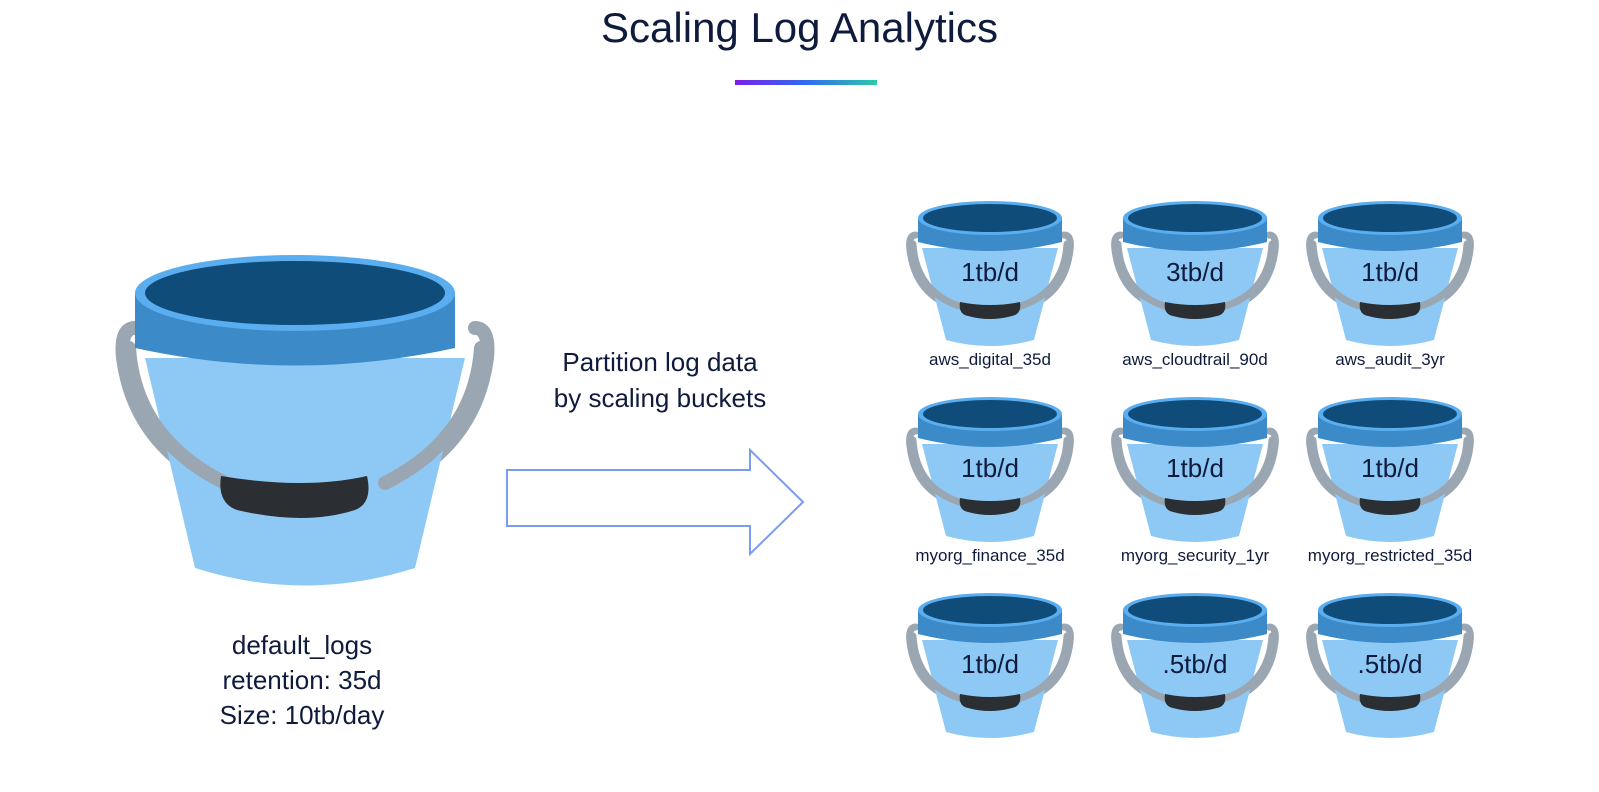 This screenshot has width=1599, height=792. What do you see at coordinates (1195, 272) in the screenshot?
I see `bucket-rate: 3tb/d` at bounding box center [1195, 272].